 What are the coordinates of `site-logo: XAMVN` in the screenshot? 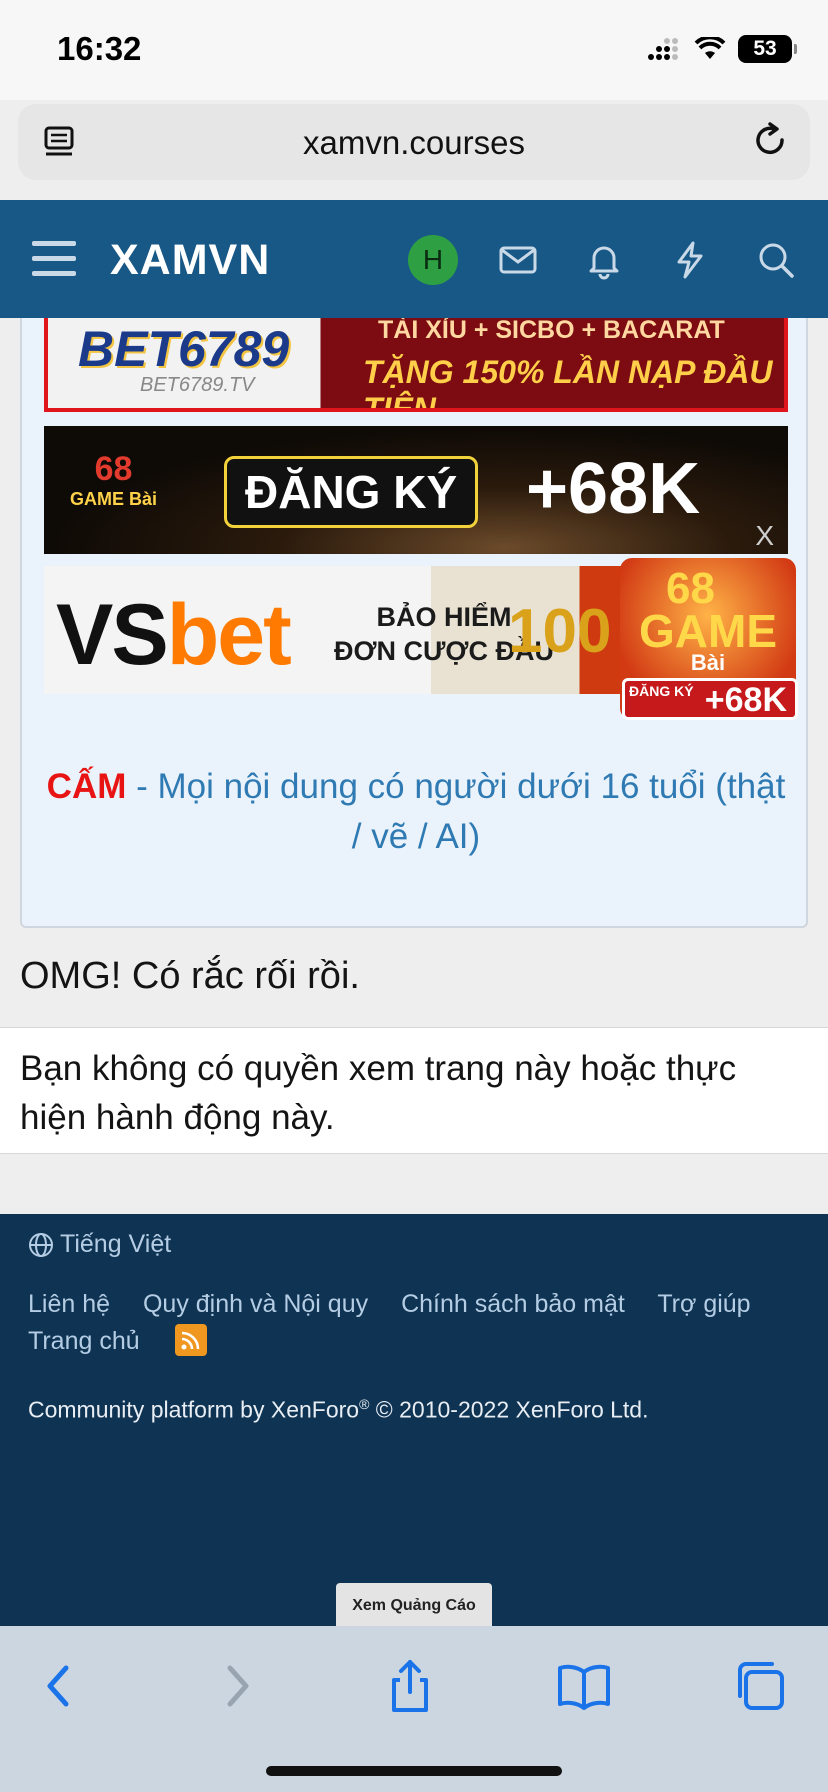 It's located at (190, 260).